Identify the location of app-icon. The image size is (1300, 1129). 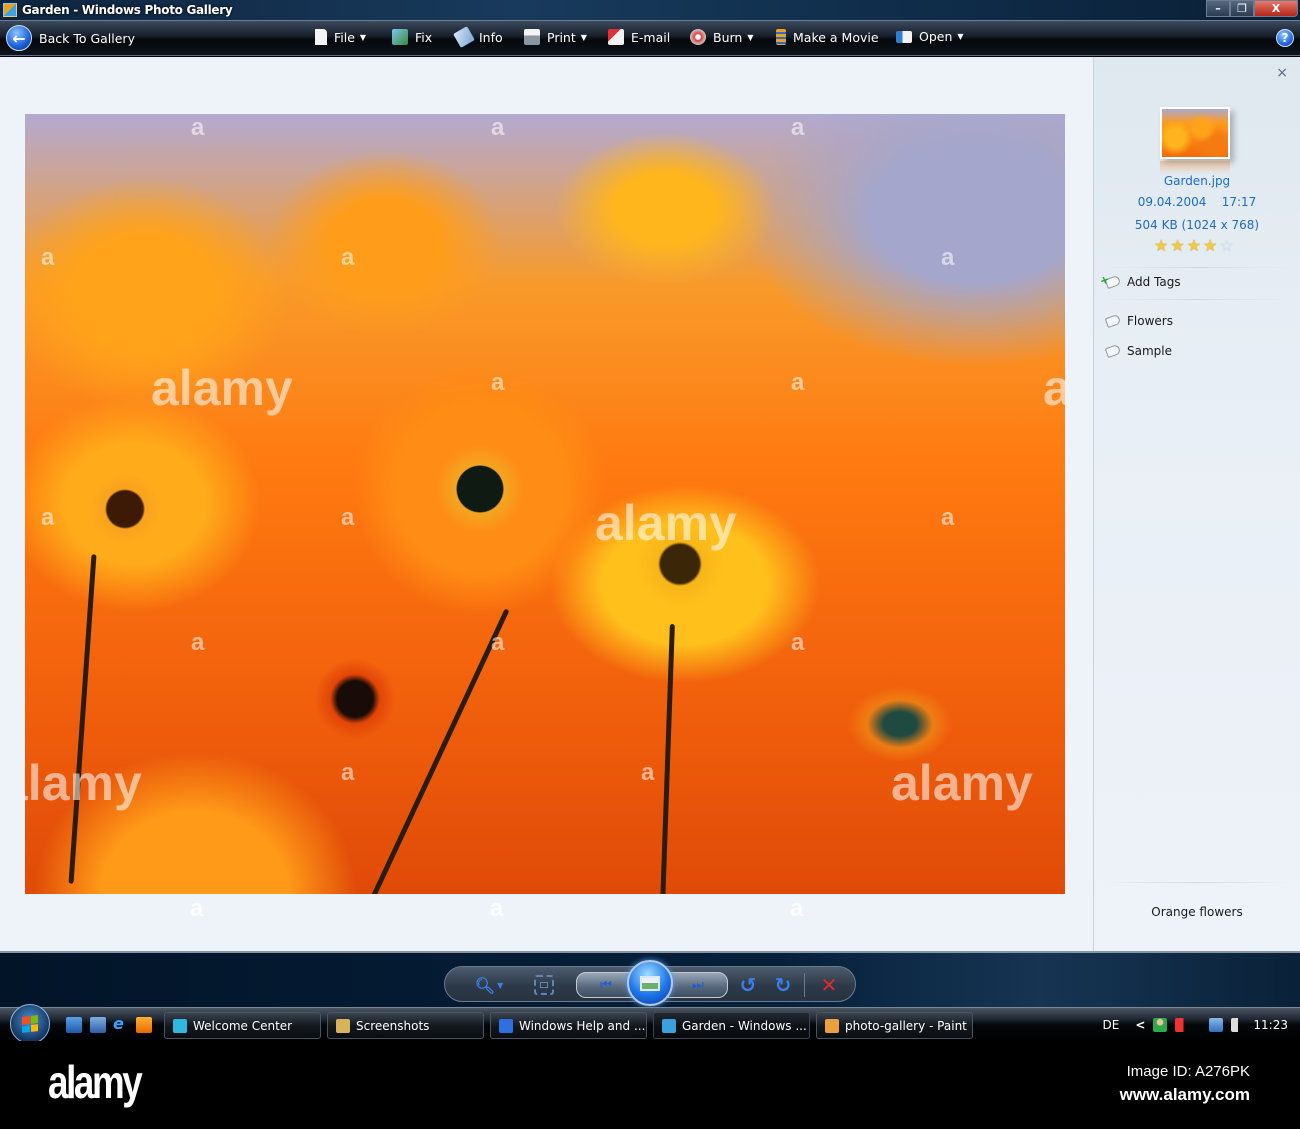
(832, 1025).